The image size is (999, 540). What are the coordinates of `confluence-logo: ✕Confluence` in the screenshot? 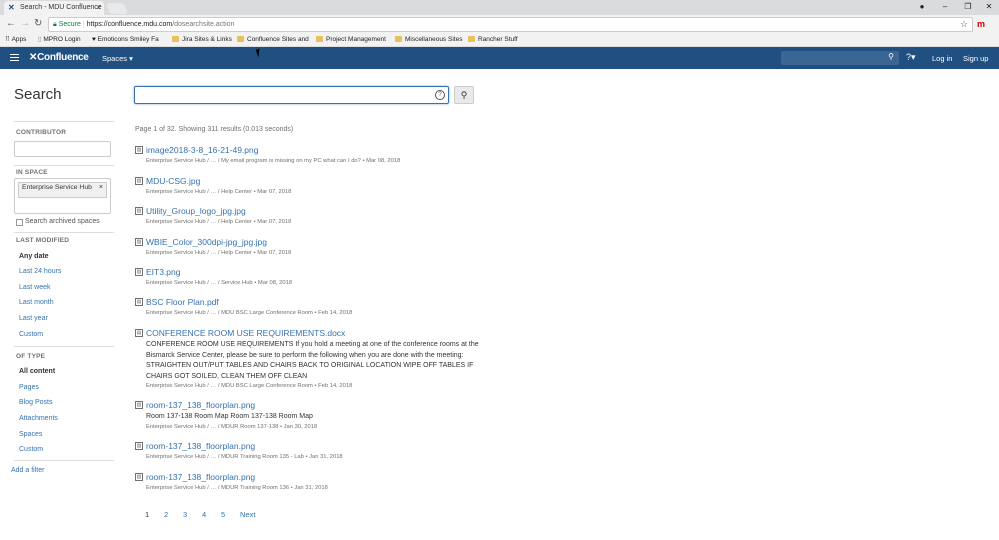 It's located at (59, 57).